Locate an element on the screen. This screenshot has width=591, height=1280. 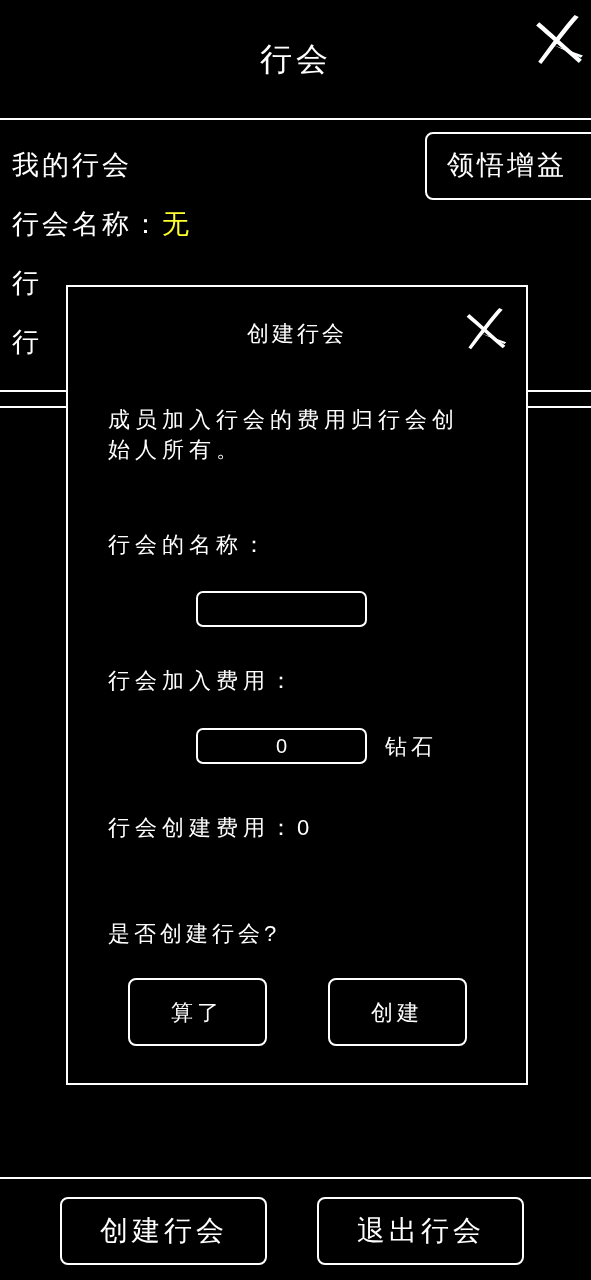
input-field is located at coordinates (281, 609).